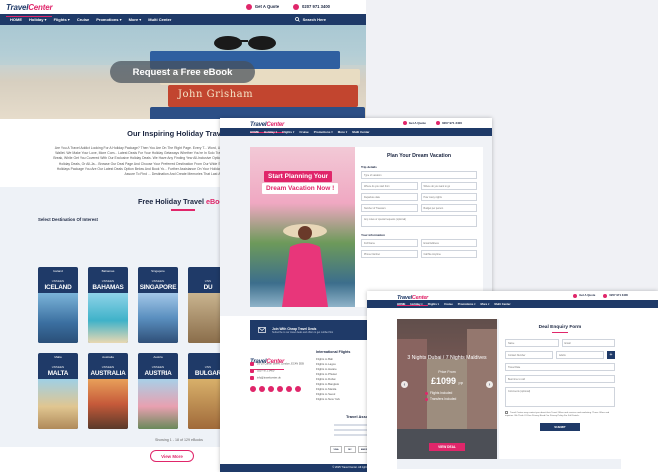  What do you see at coordinates (271, 389) in the screenshot?
I see `instagram-icon` at bounding box center [271, 389].